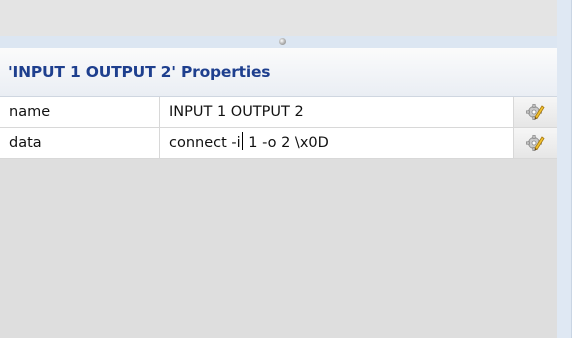 The height and width of the screenshot is (338, 579). Describe the element at coordinates (336, 112) in the screenshot. I see `property-value-field: INPUT 1 OUTPUT 2` at that location.